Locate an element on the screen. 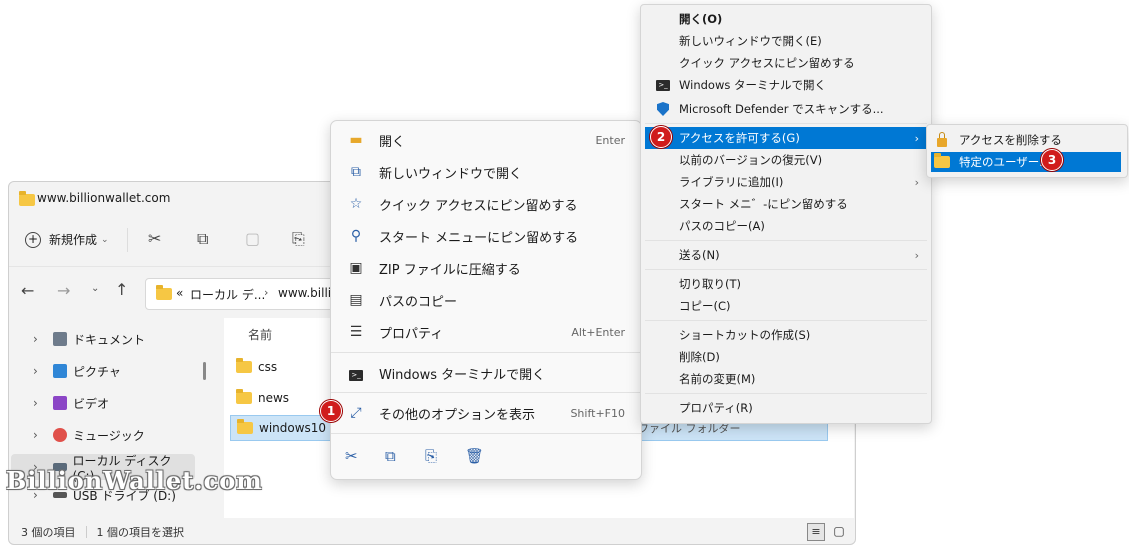  status-bar: 3 個の項目 1 個の項目を選択 ≡ ▢ is located at coordinates (432, 532).